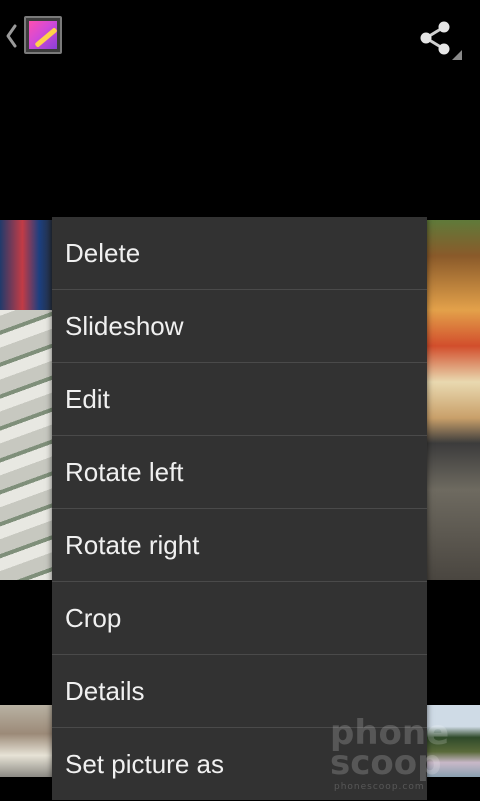 This screenshot has width=480, height=801. What do you see at coordinates (239, 764) in the screenshot?
I see `menu-item-set-picture-as: Set picture as` at bounding box center [239, 764].